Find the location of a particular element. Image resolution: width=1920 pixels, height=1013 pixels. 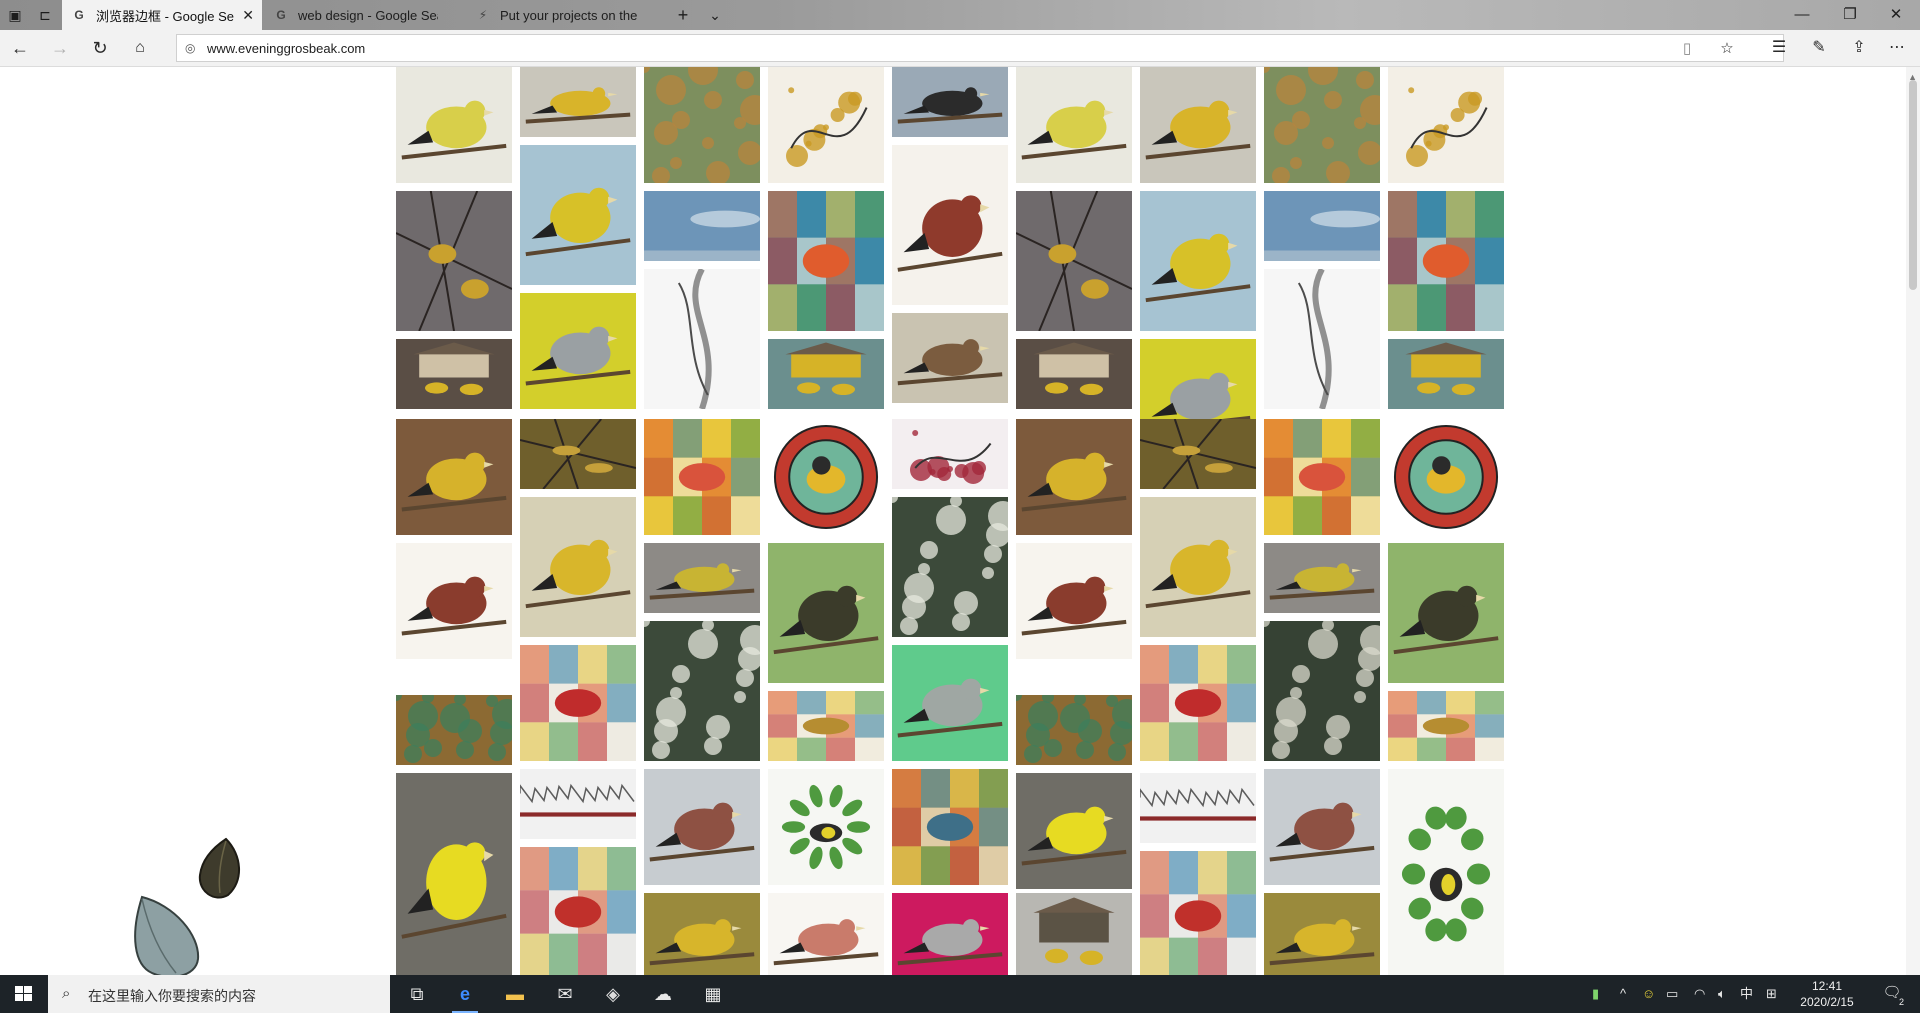

volume-icon: 🔈︎ is located at coordinates (1722, 994).